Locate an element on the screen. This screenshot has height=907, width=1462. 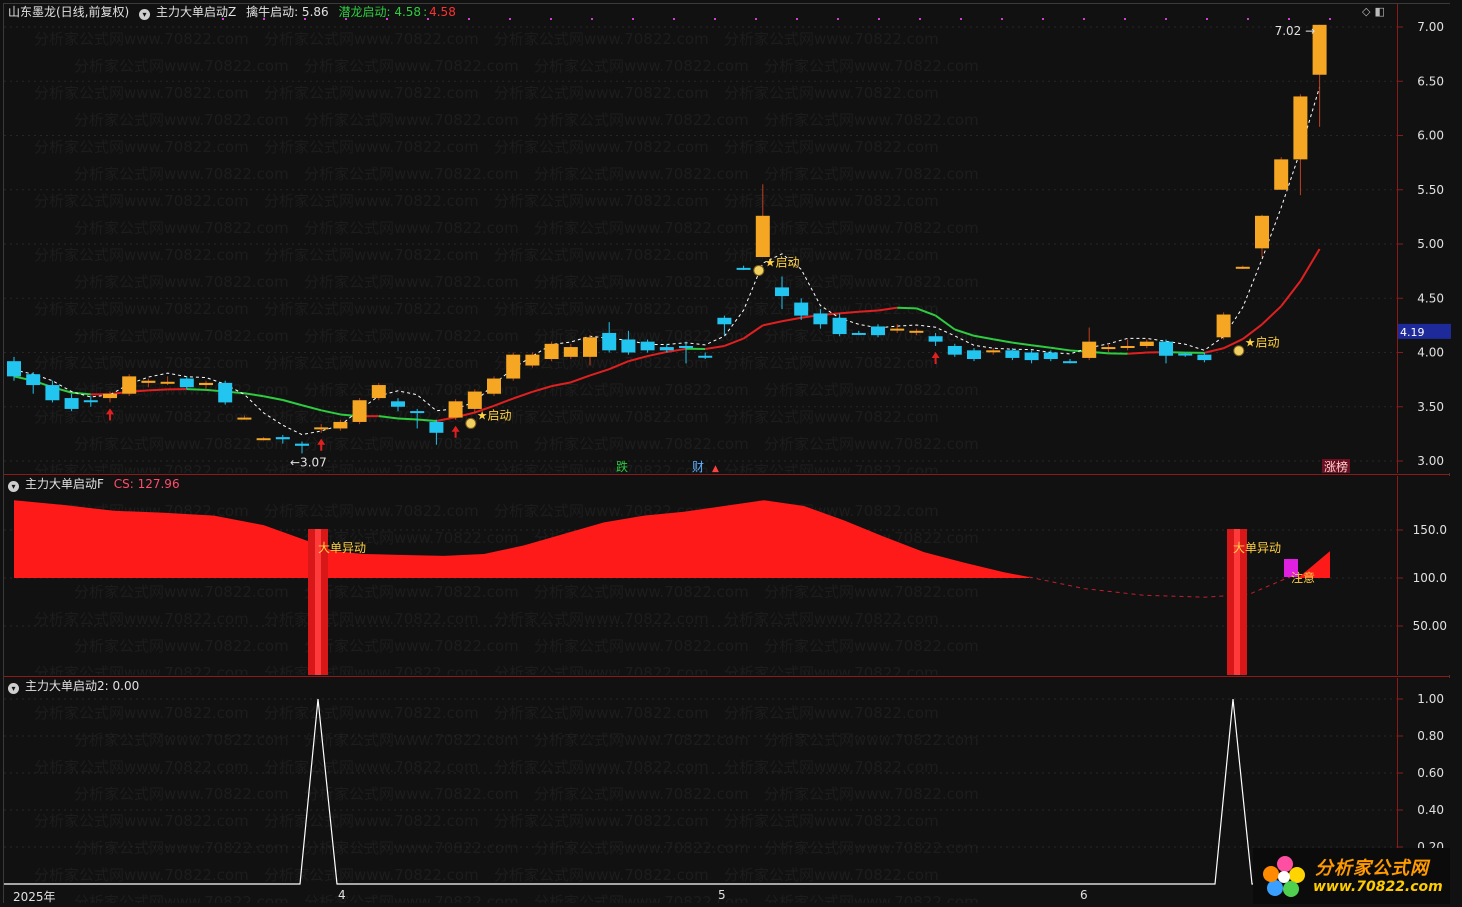
f-header: ▾ 主力大单启动F CS: 127.96 is located at coordinates (97, 484).